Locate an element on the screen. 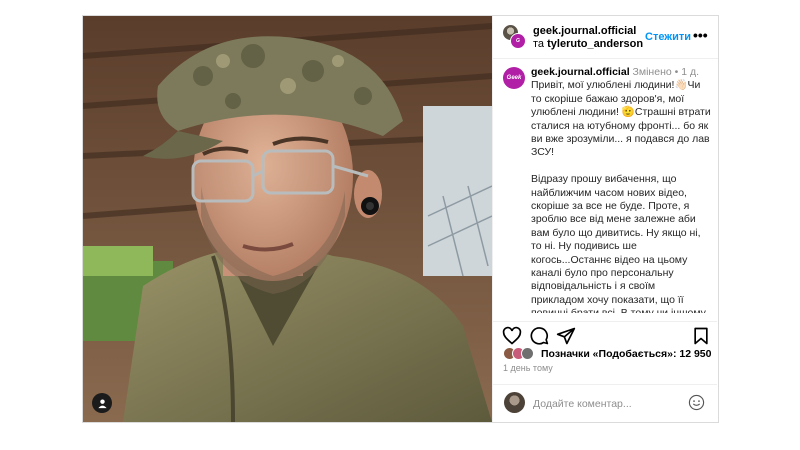 This screenshot has width=800, height=450. user-tag-icon is located at coordinates (102, 403).